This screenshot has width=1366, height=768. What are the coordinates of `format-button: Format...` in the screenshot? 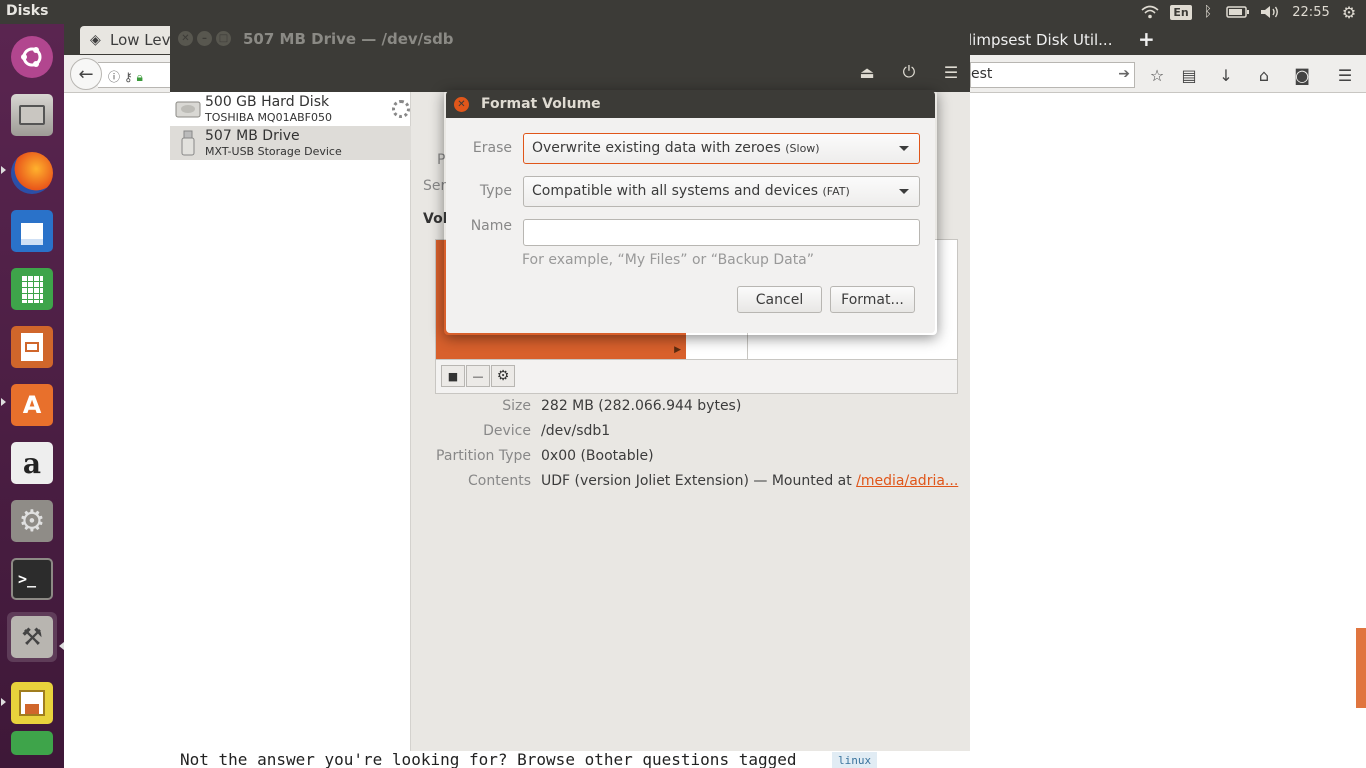 It's located at (872, 299).